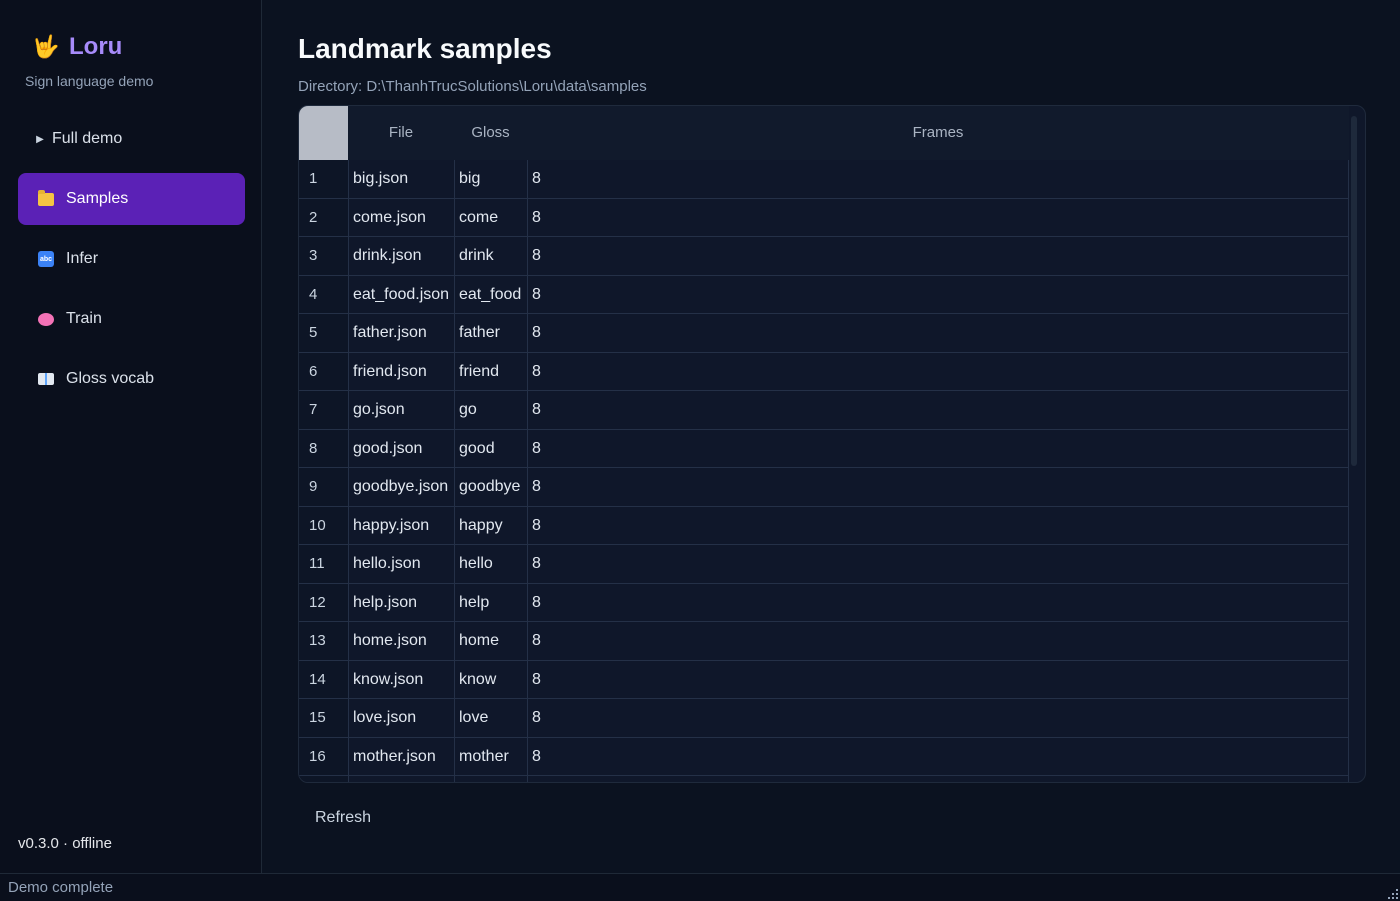 This screenshot has width=1400, height=901. Describe the element at coordinates (490, 333) in the screenshot. I see `gloss-cell: father` at that location.